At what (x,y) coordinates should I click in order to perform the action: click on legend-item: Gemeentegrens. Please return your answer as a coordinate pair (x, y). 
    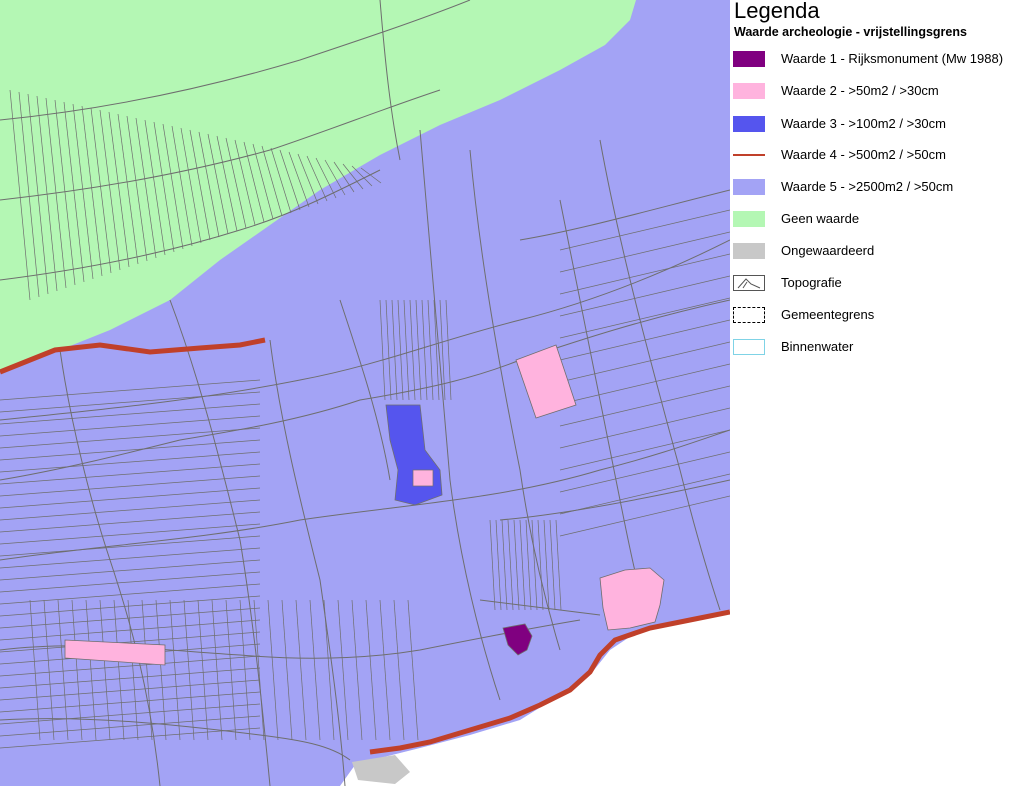
    Looking at the image, I should click on (877, 315).